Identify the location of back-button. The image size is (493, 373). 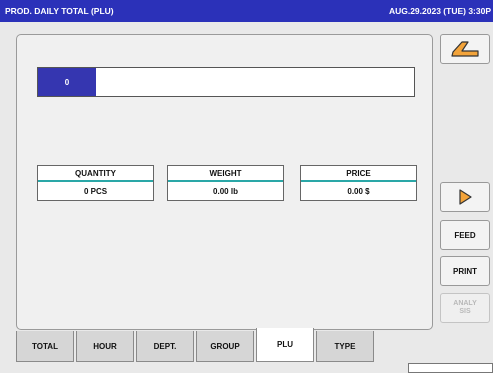
(465, 49).